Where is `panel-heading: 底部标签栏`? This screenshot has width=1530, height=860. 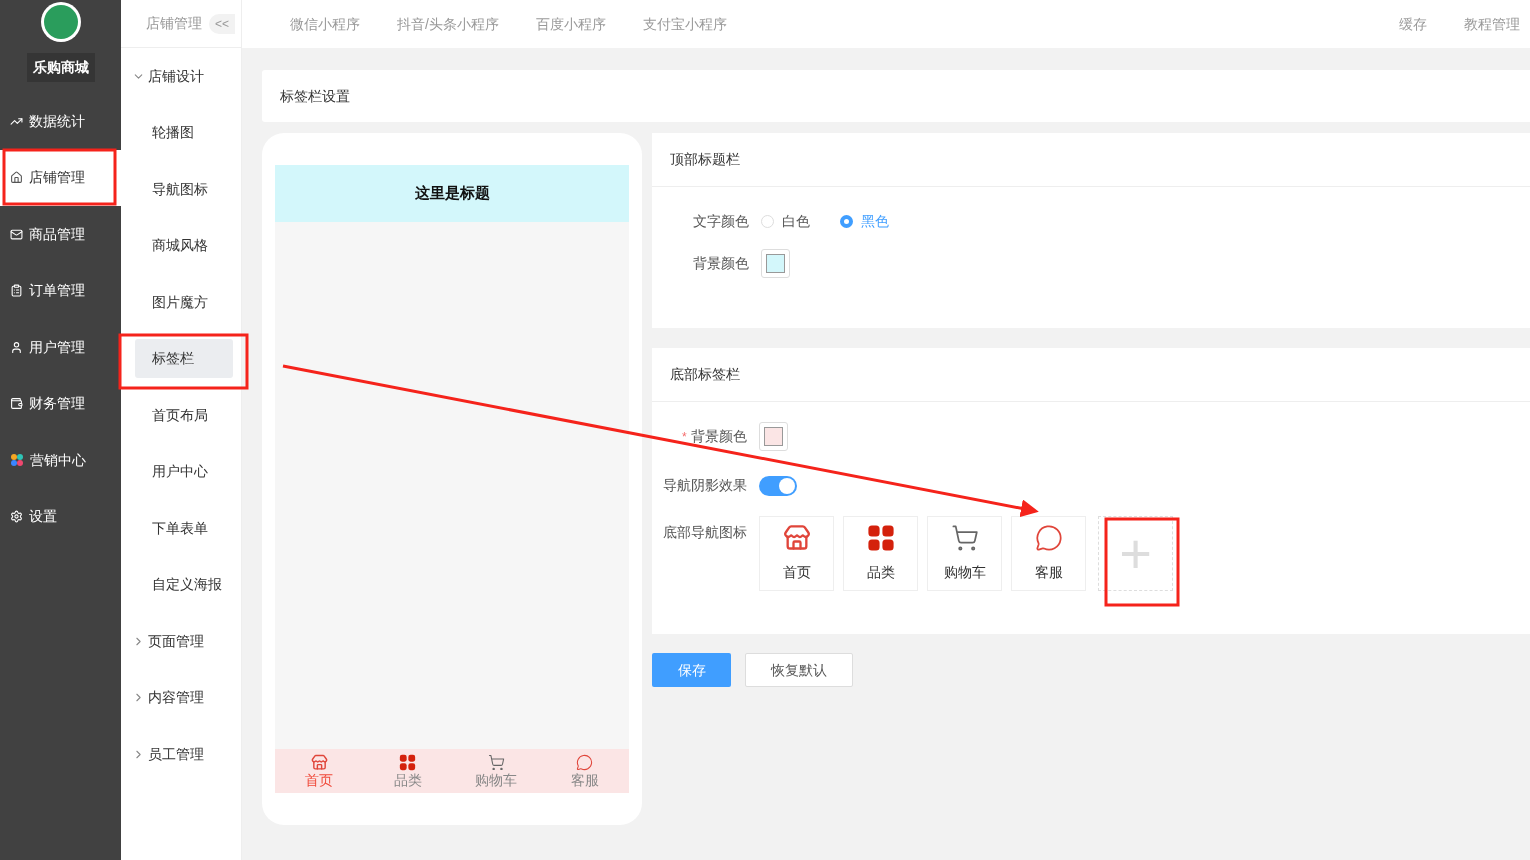 panel-heading: 底部标签栏 is located at coordinates (705, 374).